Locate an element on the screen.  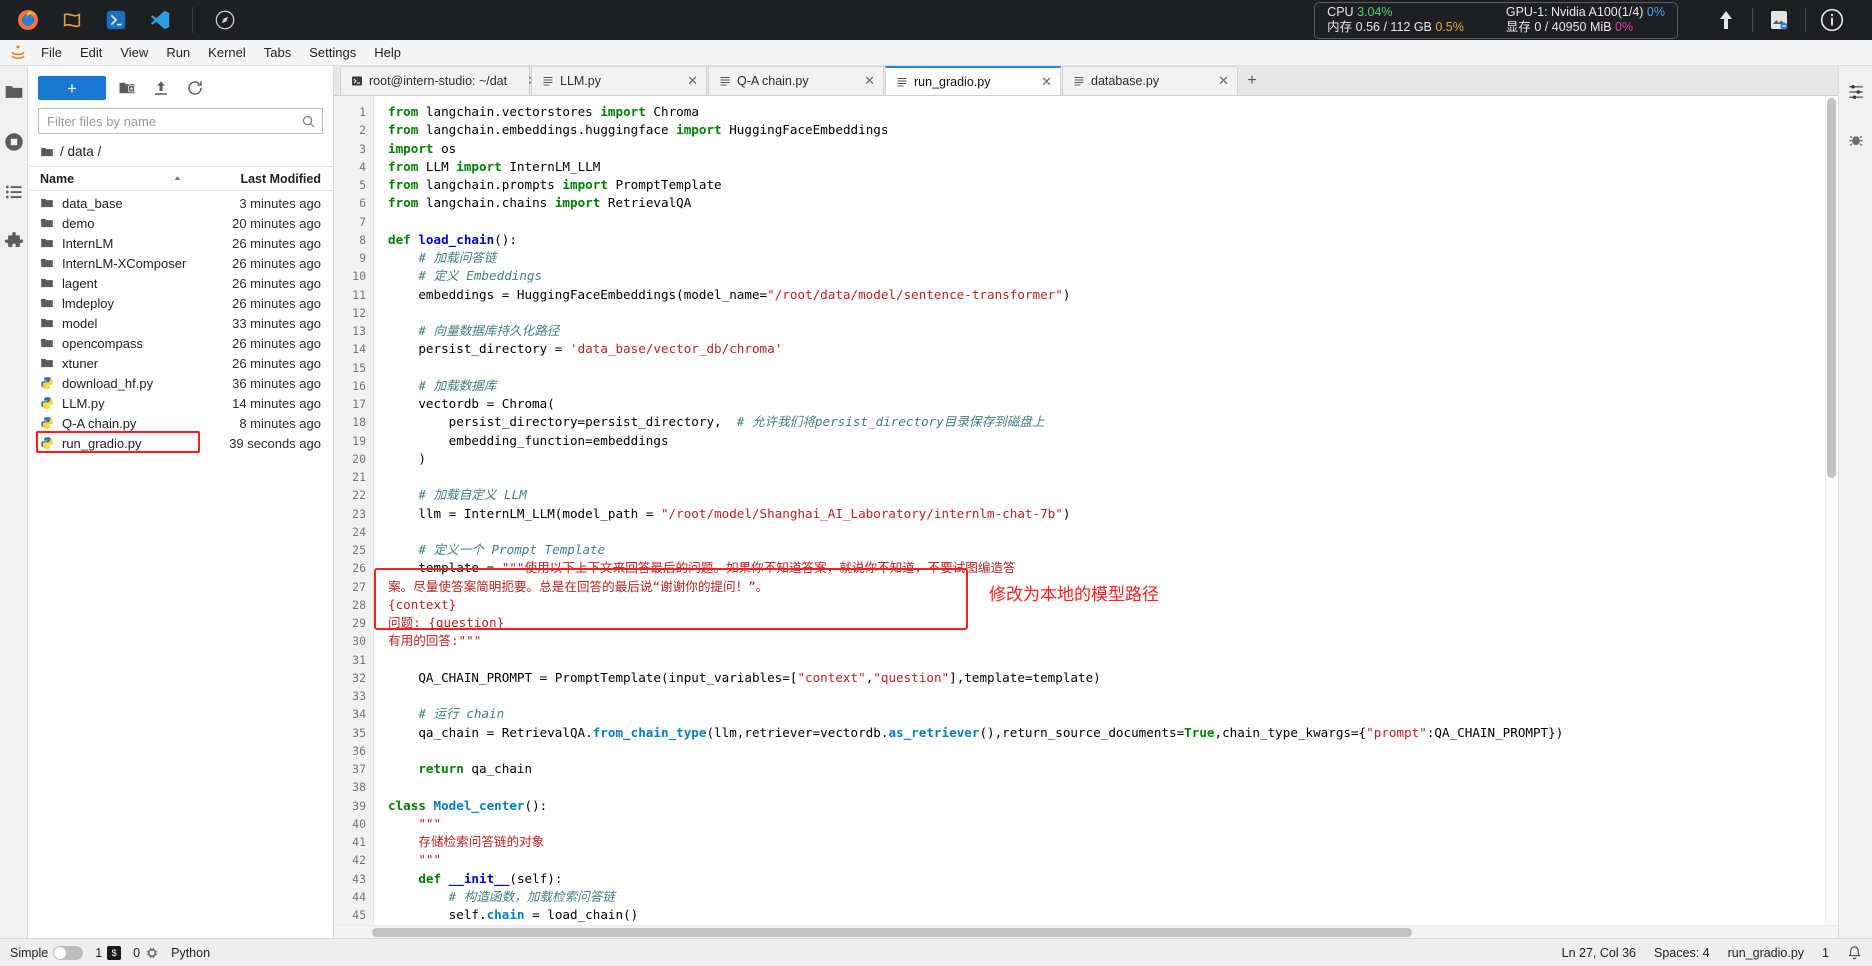
editor-tab: root@intern-studio: ~/dat✕ is located at coordinates (439, 80).